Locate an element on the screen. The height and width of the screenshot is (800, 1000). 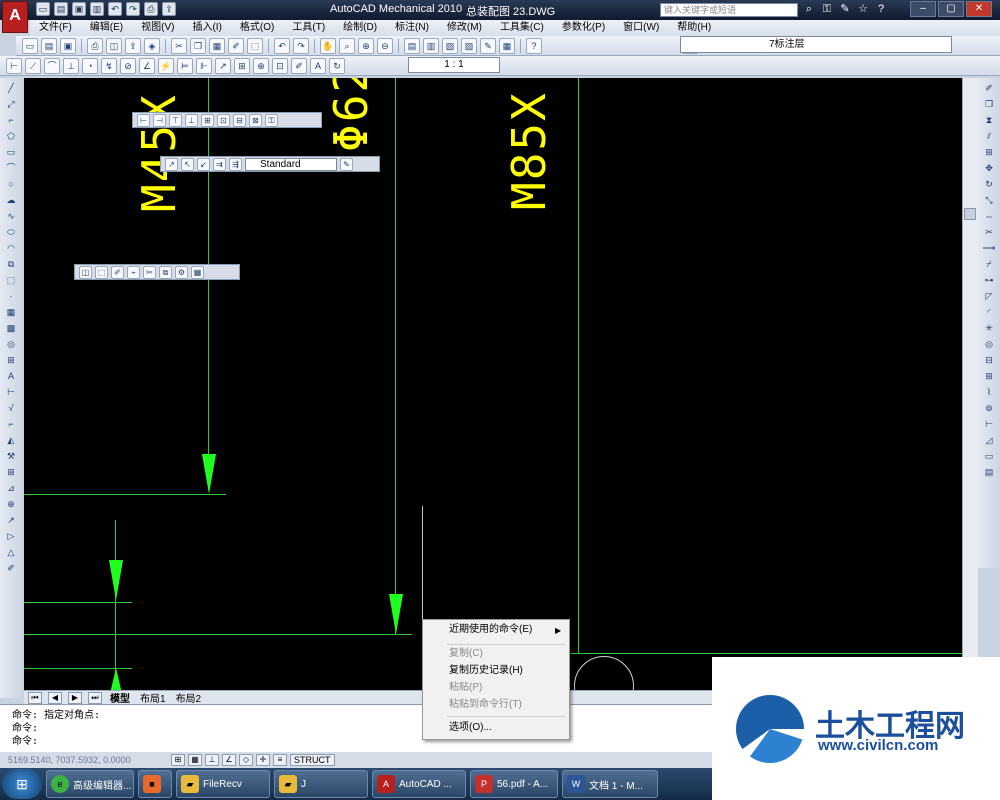
jogged-icon: ↯ is located at coordinates (109, 65).